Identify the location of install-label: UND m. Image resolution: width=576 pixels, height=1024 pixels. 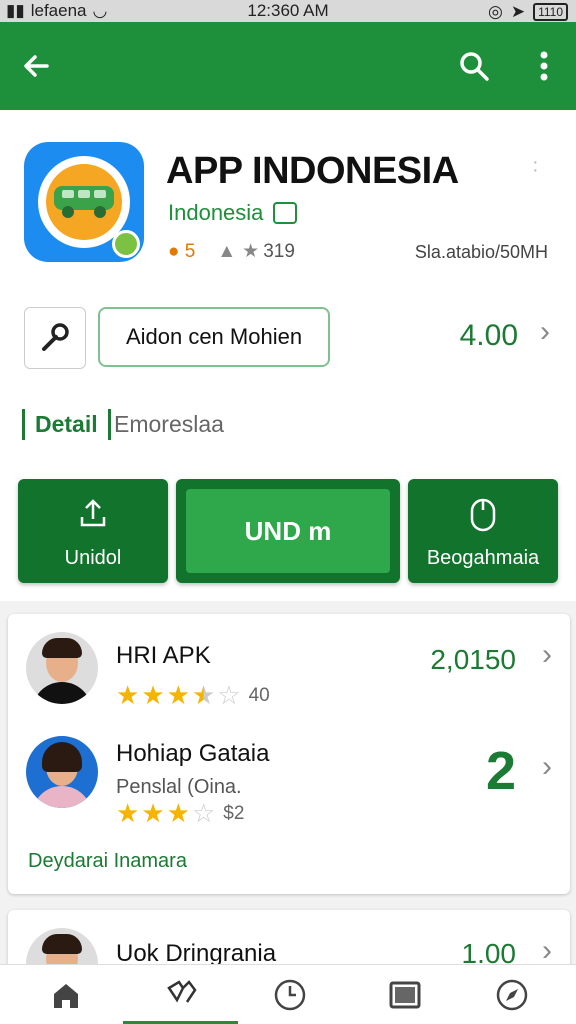
(288, 531).